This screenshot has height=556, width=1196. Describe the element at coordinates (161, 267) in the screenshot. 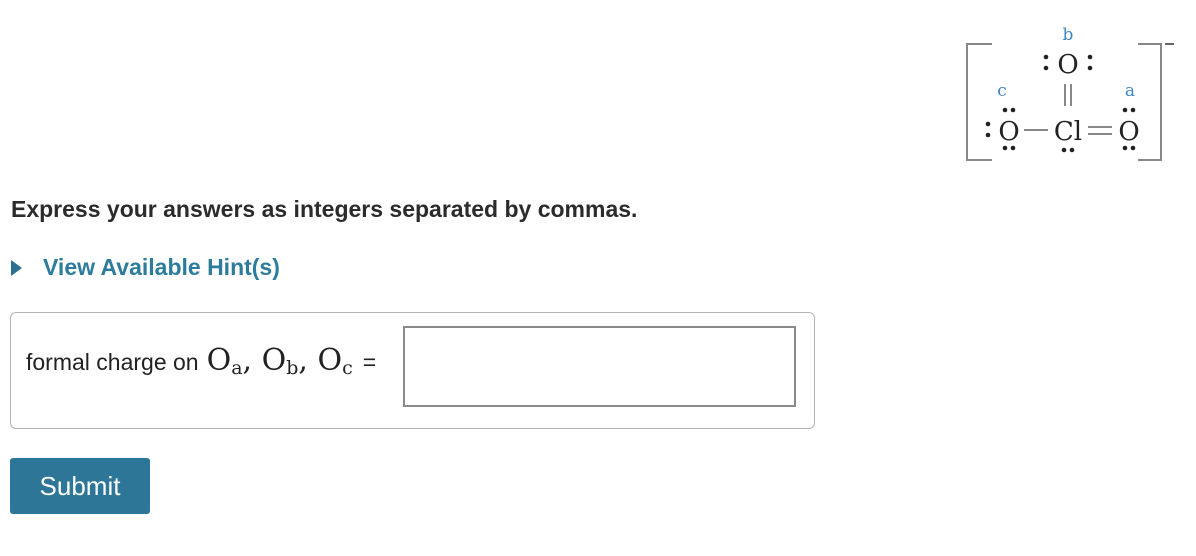

I see `view-hints-link: View Available Hint(s)` at that location.